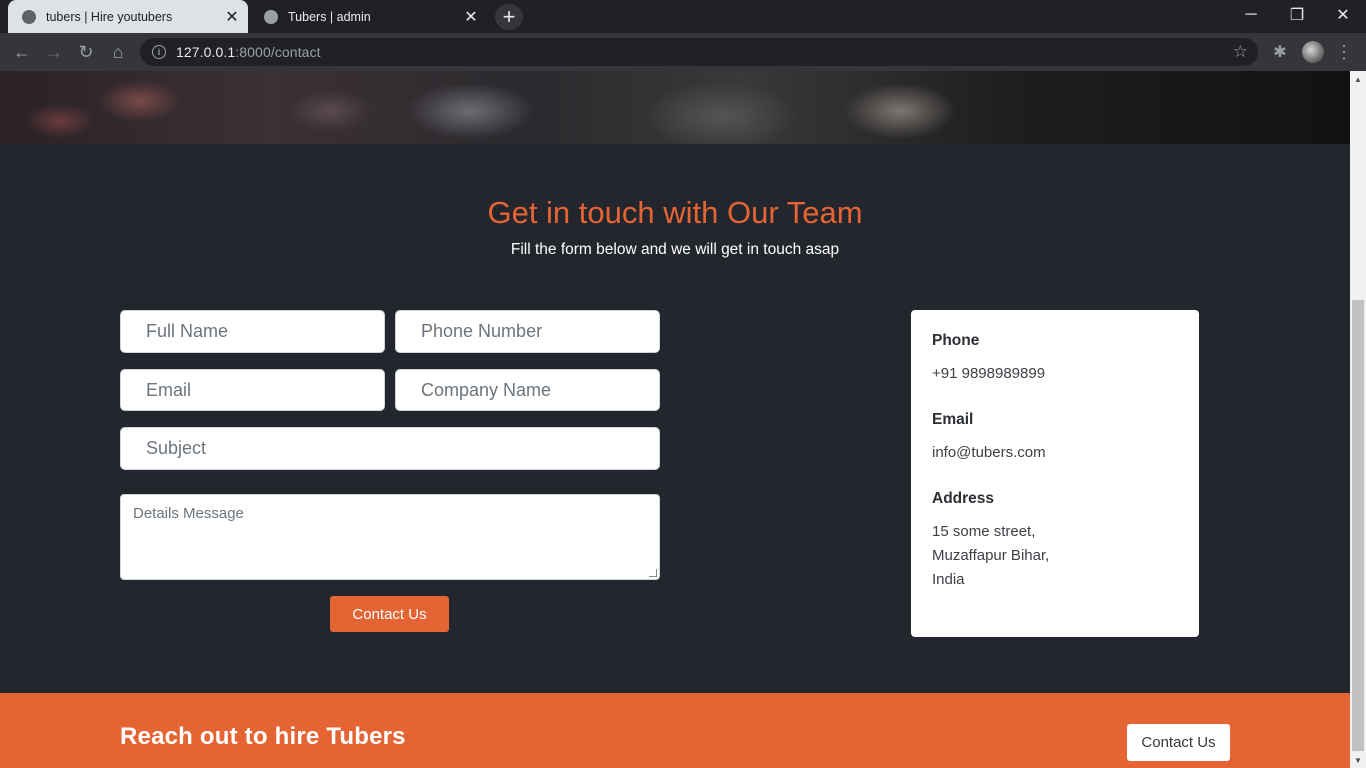 The image size is (1366, 768). I want to click on browser-tab-active: tubers | Hire youtubers ✕, so click(128, 16).